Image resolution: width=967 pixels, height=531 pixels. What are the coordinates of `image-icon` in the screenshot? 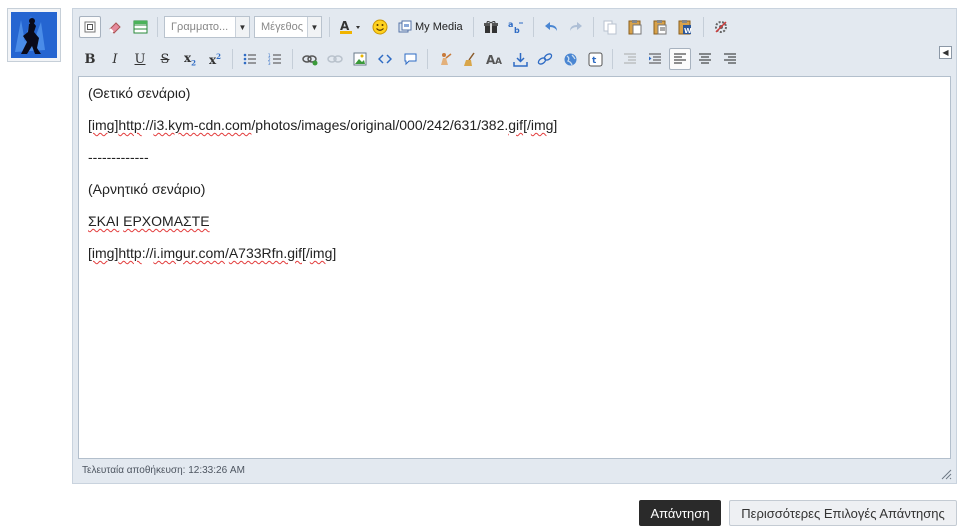 It's located at (360, 59).